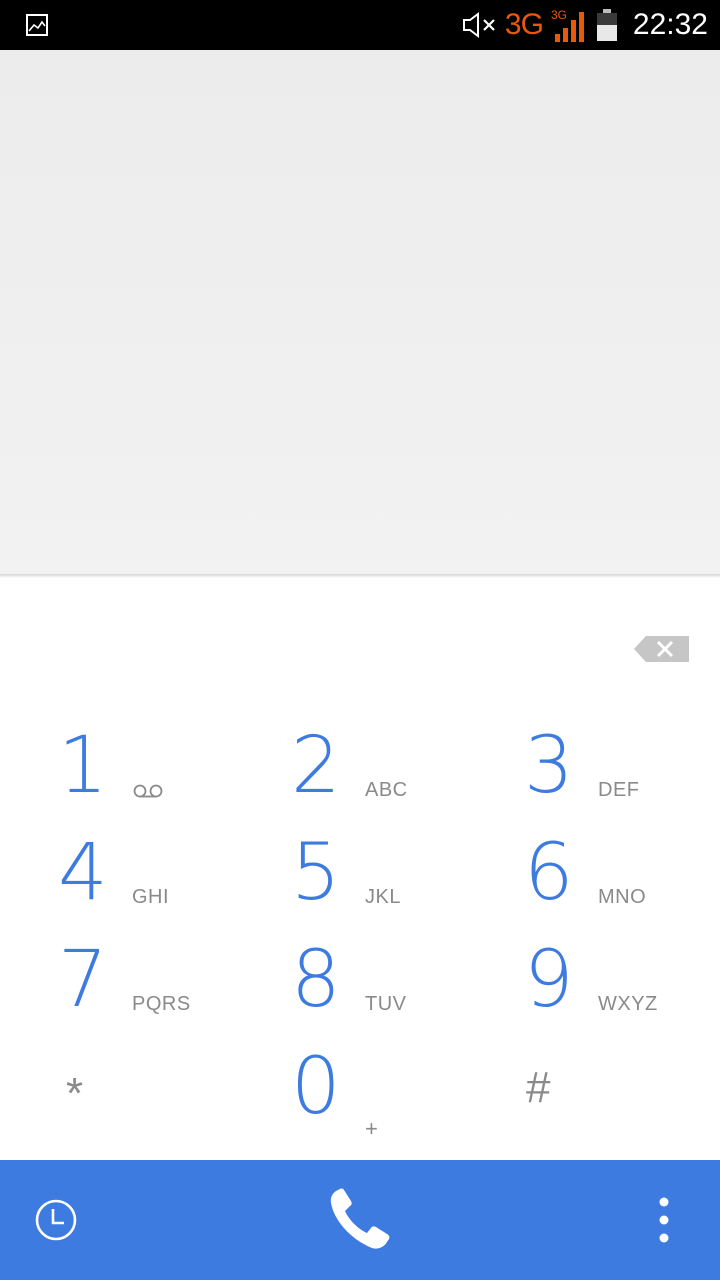  Describe the element at coordinates (120, 875) in the screenshot. I see `key-4: 4 GHI` at that location.